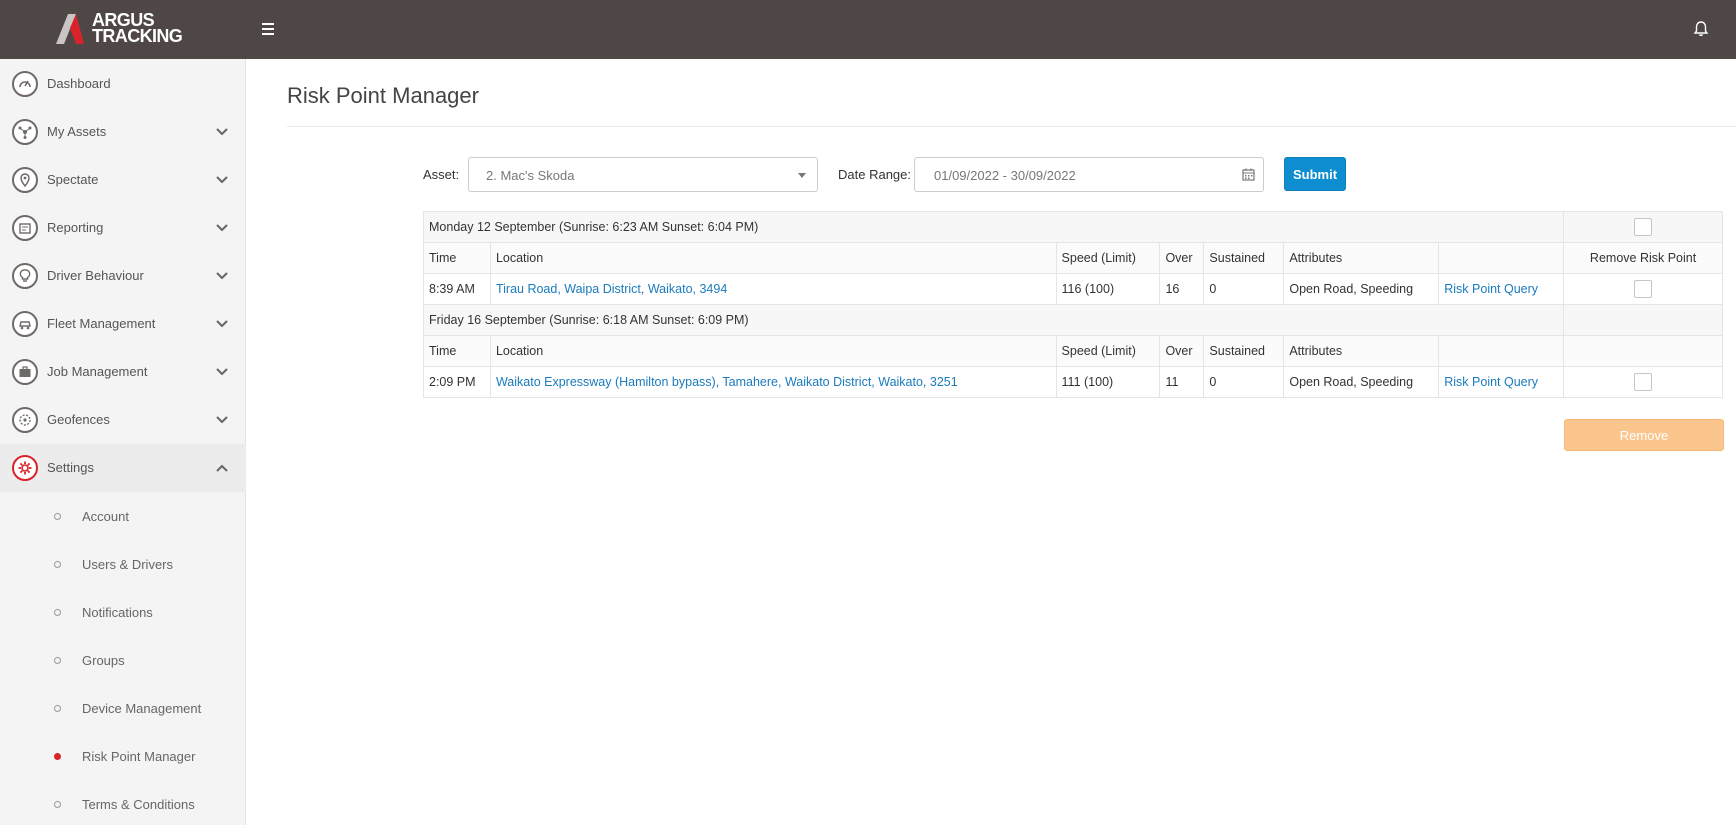 The width and height of the screenshot is (1736, 825). I want to click on select-all-checkbox, so click(1643, 227).